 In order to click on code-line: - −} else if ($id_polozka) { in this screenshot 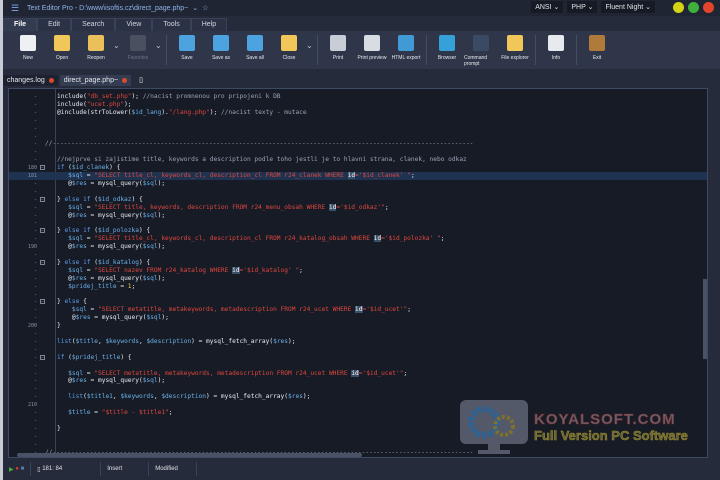, I will do `click(358, 231)`.